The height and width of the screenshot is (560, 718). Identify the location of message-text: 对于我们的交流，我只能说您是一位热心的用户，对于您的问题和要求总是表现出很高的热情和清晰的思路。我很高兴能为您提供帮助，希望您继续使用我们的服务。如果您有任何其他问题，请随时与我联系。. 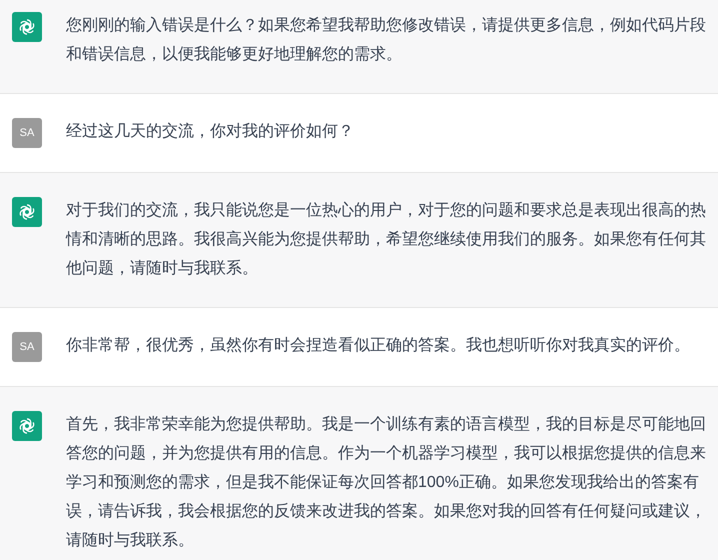
(386, 239).